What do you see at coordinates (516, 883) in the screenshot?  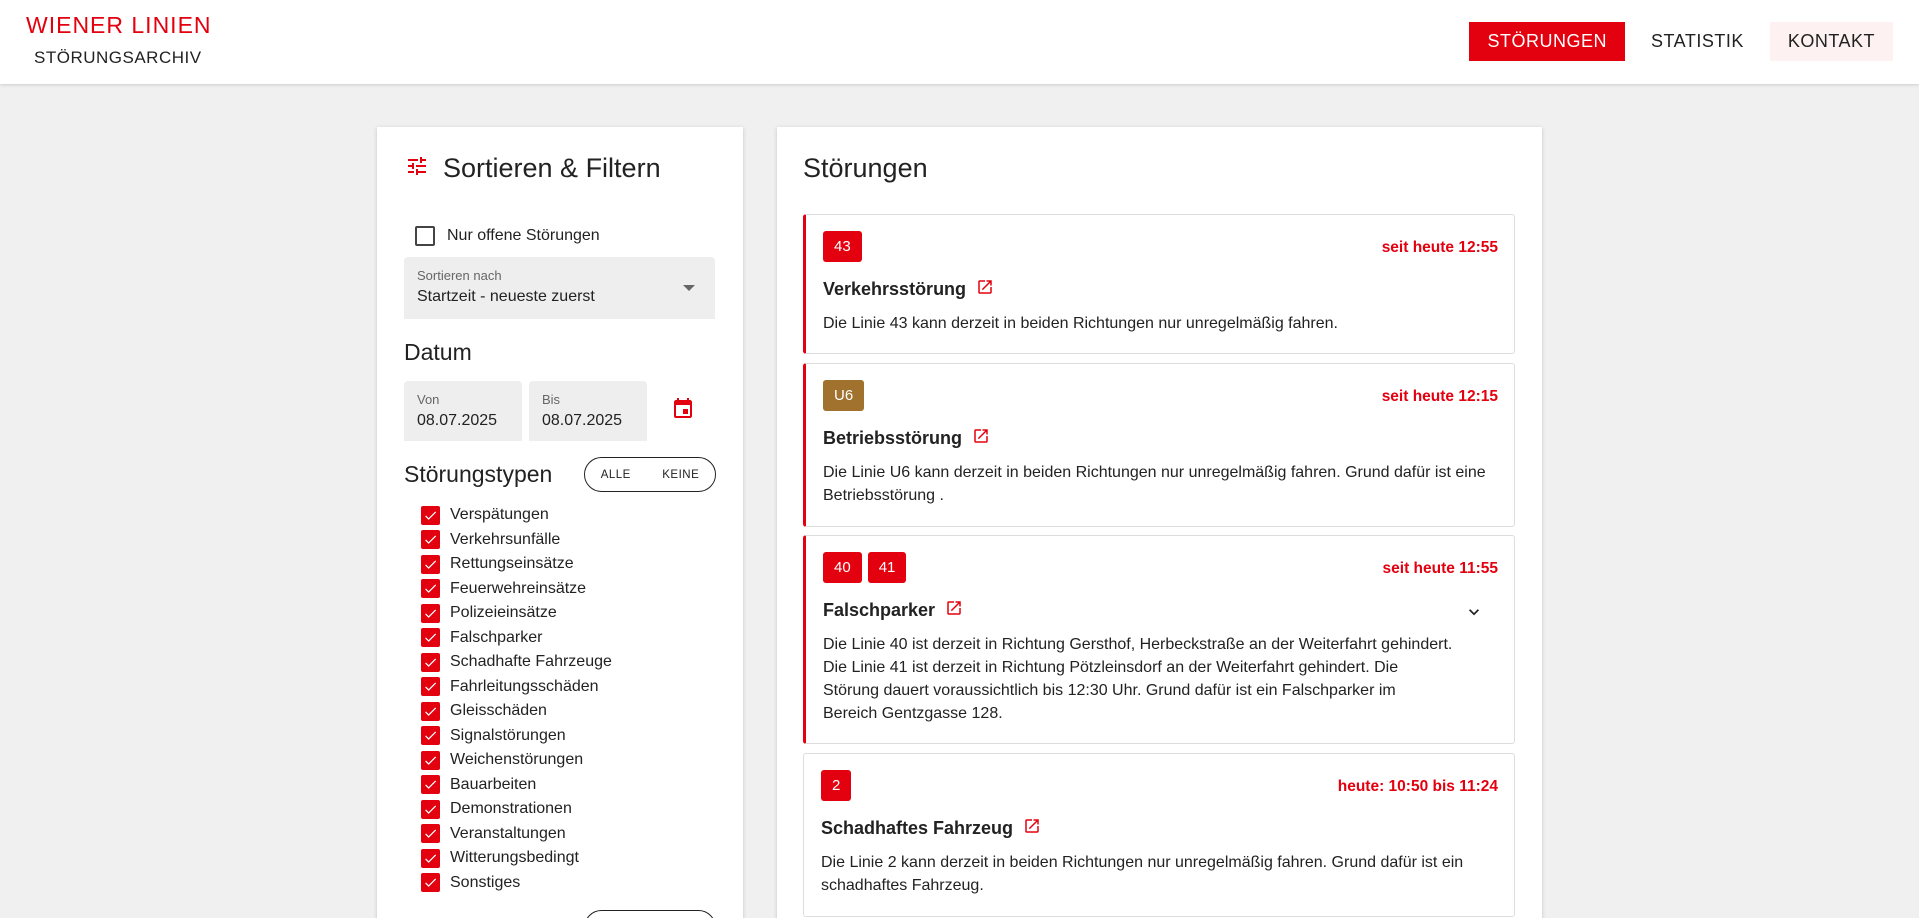 I see `type-checkbox-row: Sonstiges` at bounding box center [516, 883].